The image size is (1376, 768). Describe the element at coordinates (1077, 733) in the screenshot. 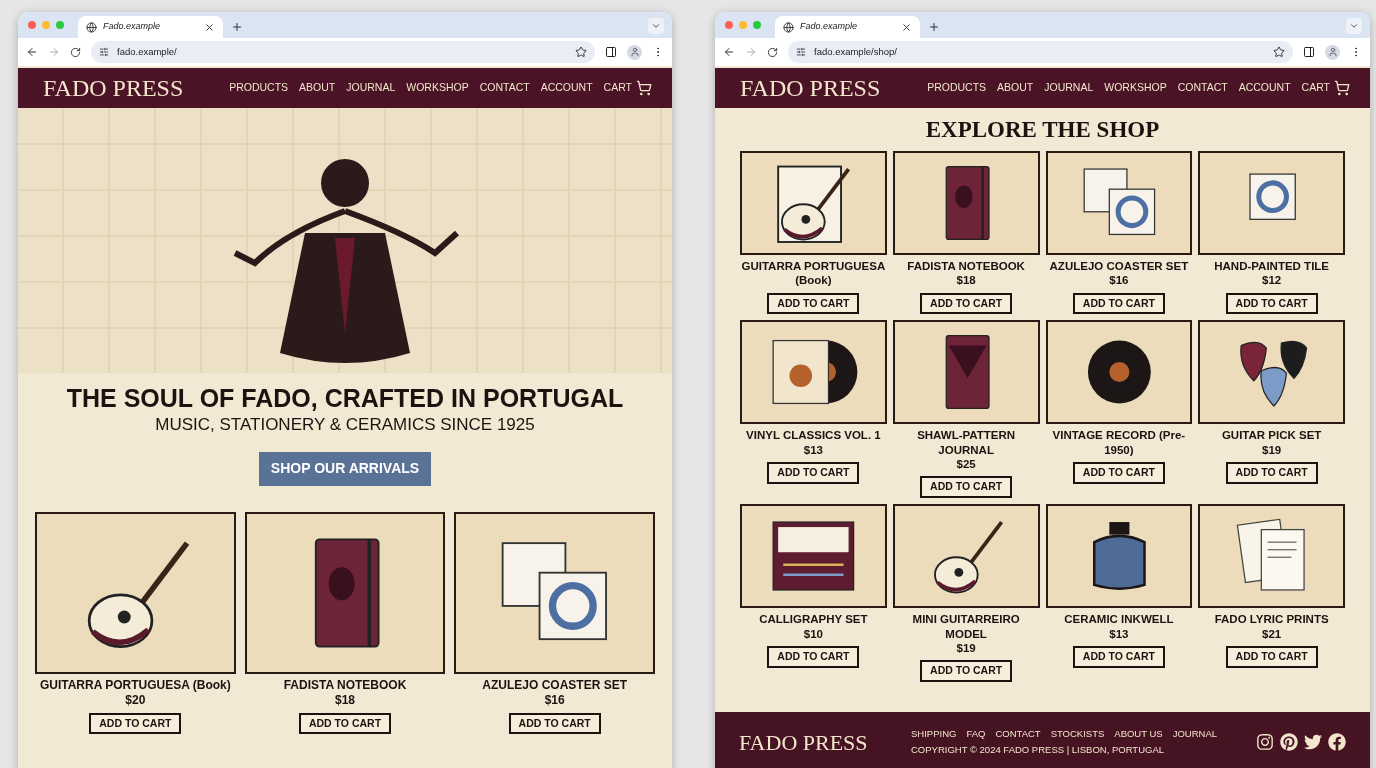

I see `footer-link: STOCKISTS` at that location.